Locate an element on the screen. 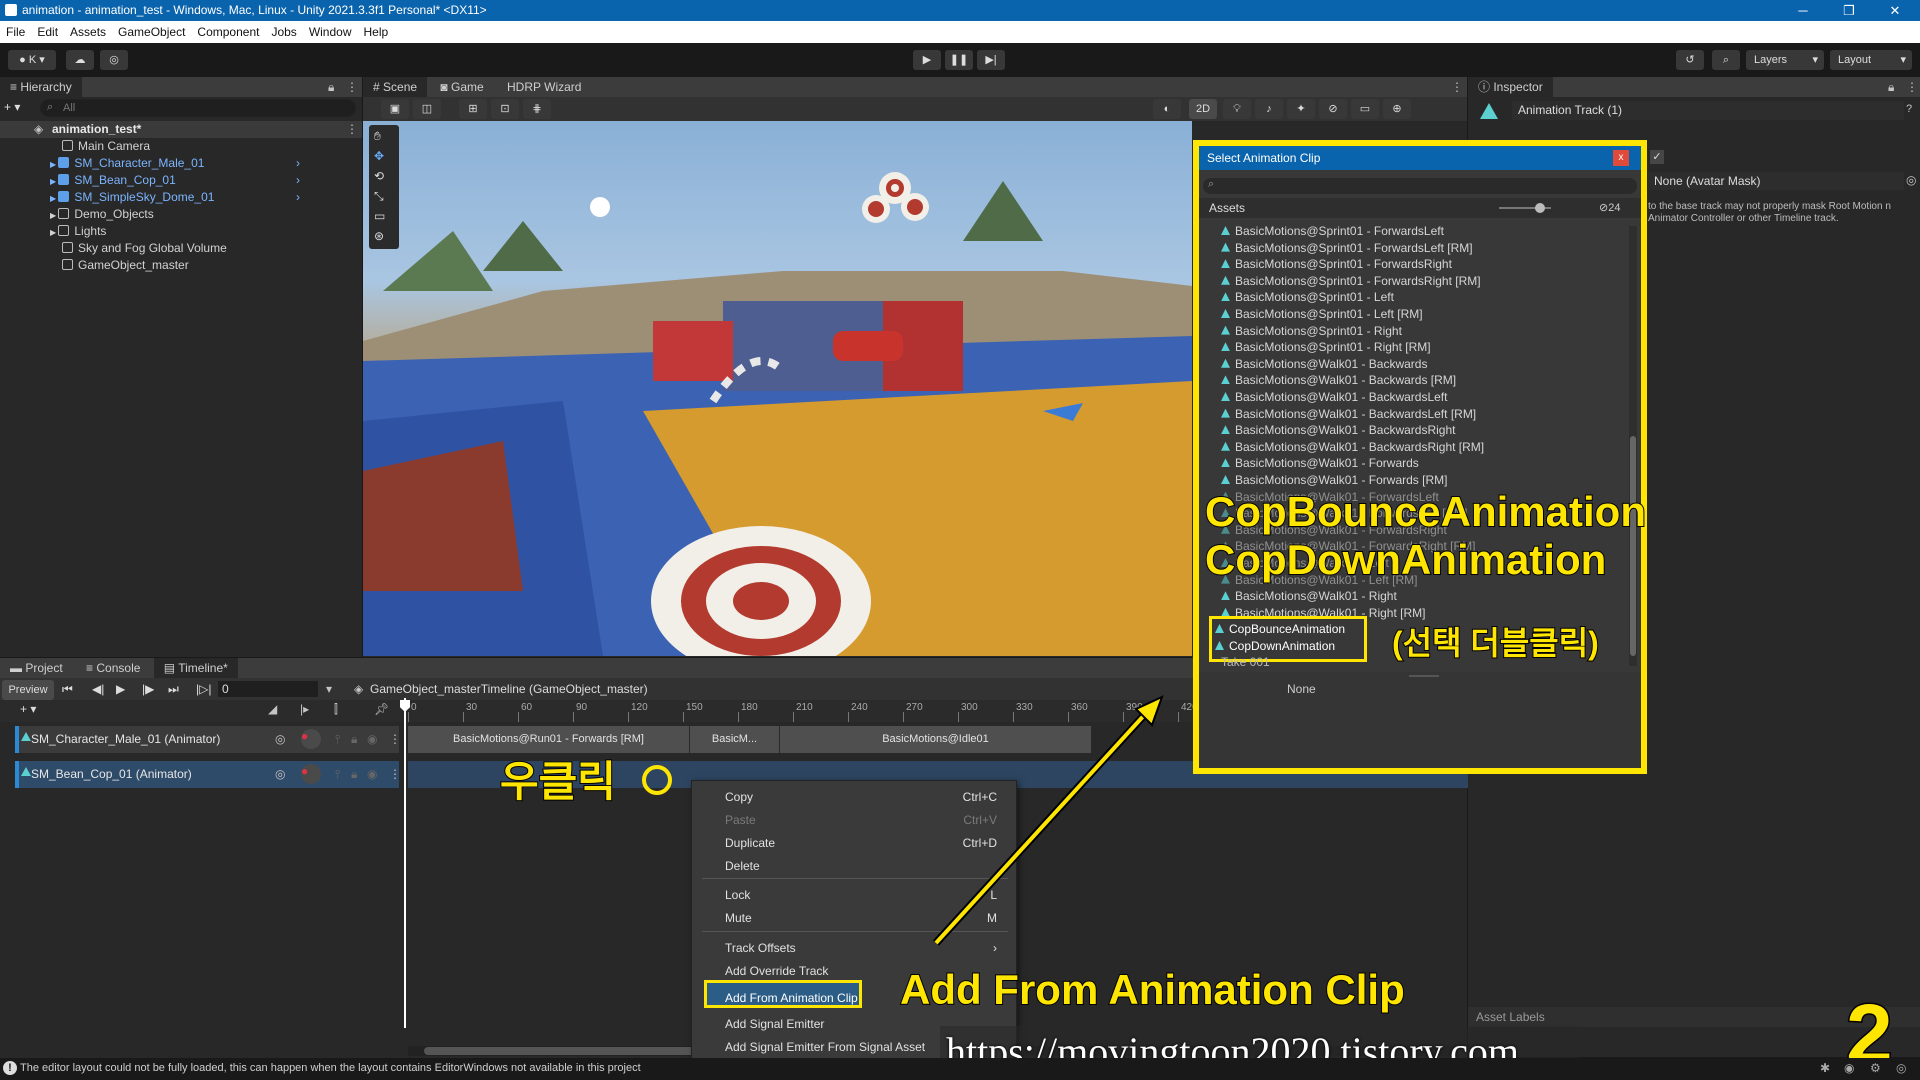 The width and height of the screenshot is (1920, 1080). assets-tab: Assets is located at coordinates (1227, 208).